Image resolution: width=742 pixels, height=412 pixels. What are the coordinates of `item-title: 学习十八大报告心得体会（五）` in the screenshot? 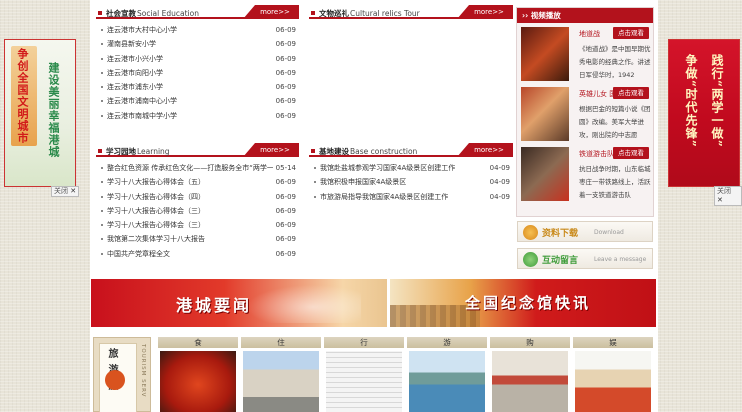 It's located at (156, 182).